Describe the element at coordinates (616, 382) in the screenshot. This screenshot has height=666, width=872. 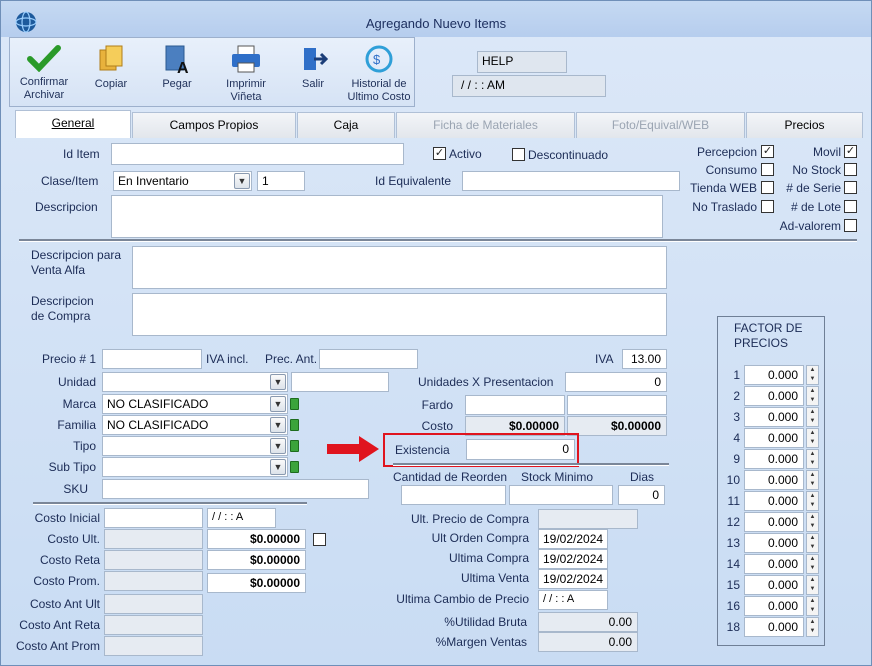
I see `unidades-x-input: 0` at that location.